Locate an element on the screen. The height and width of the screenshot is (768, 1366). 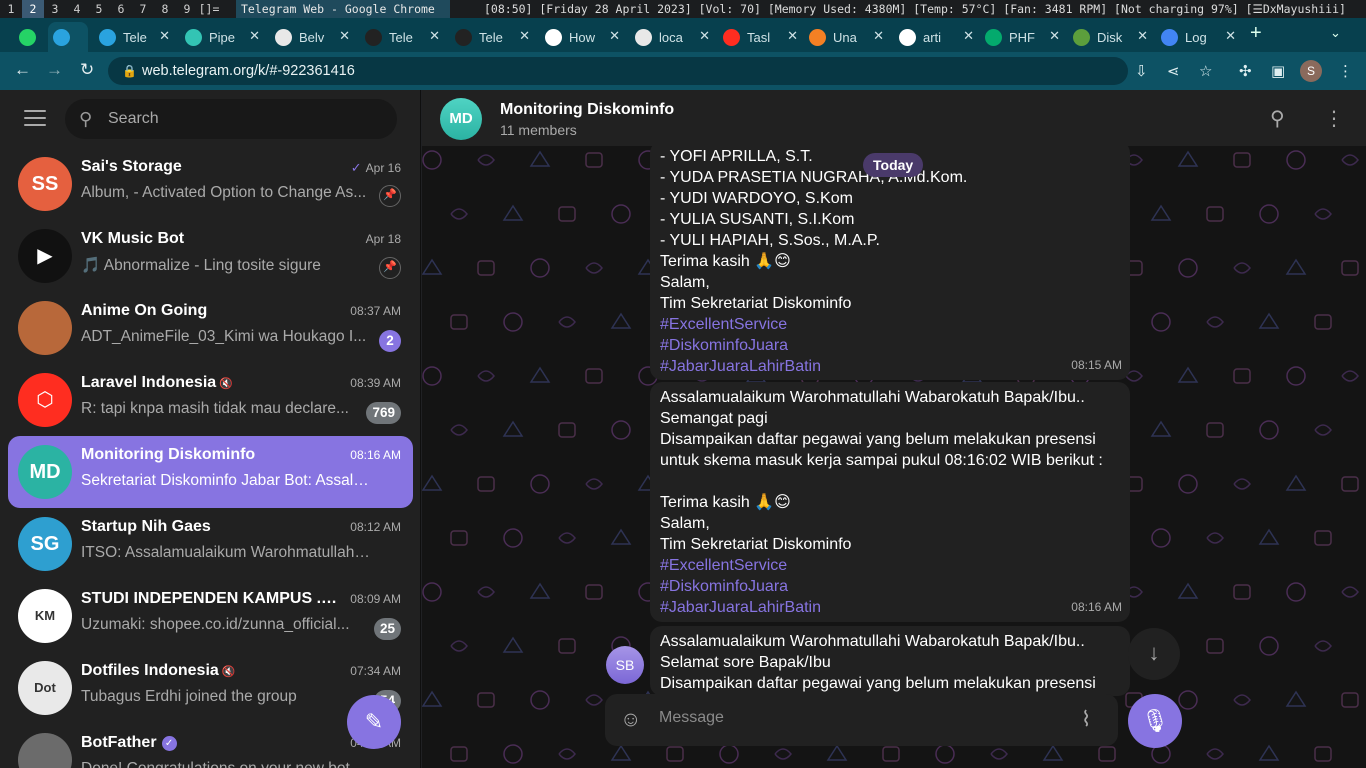
tab-label: Una is located at coordinates (845, 37).